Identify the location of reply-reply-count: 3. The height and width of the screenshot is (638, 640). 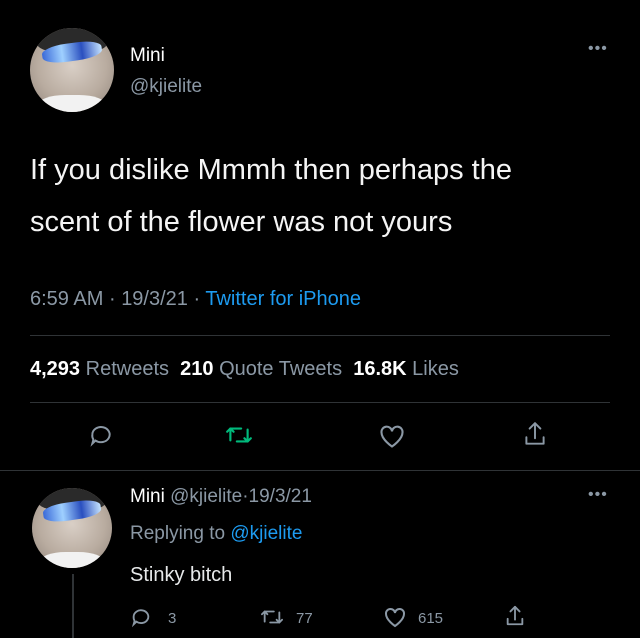
(172, 618).